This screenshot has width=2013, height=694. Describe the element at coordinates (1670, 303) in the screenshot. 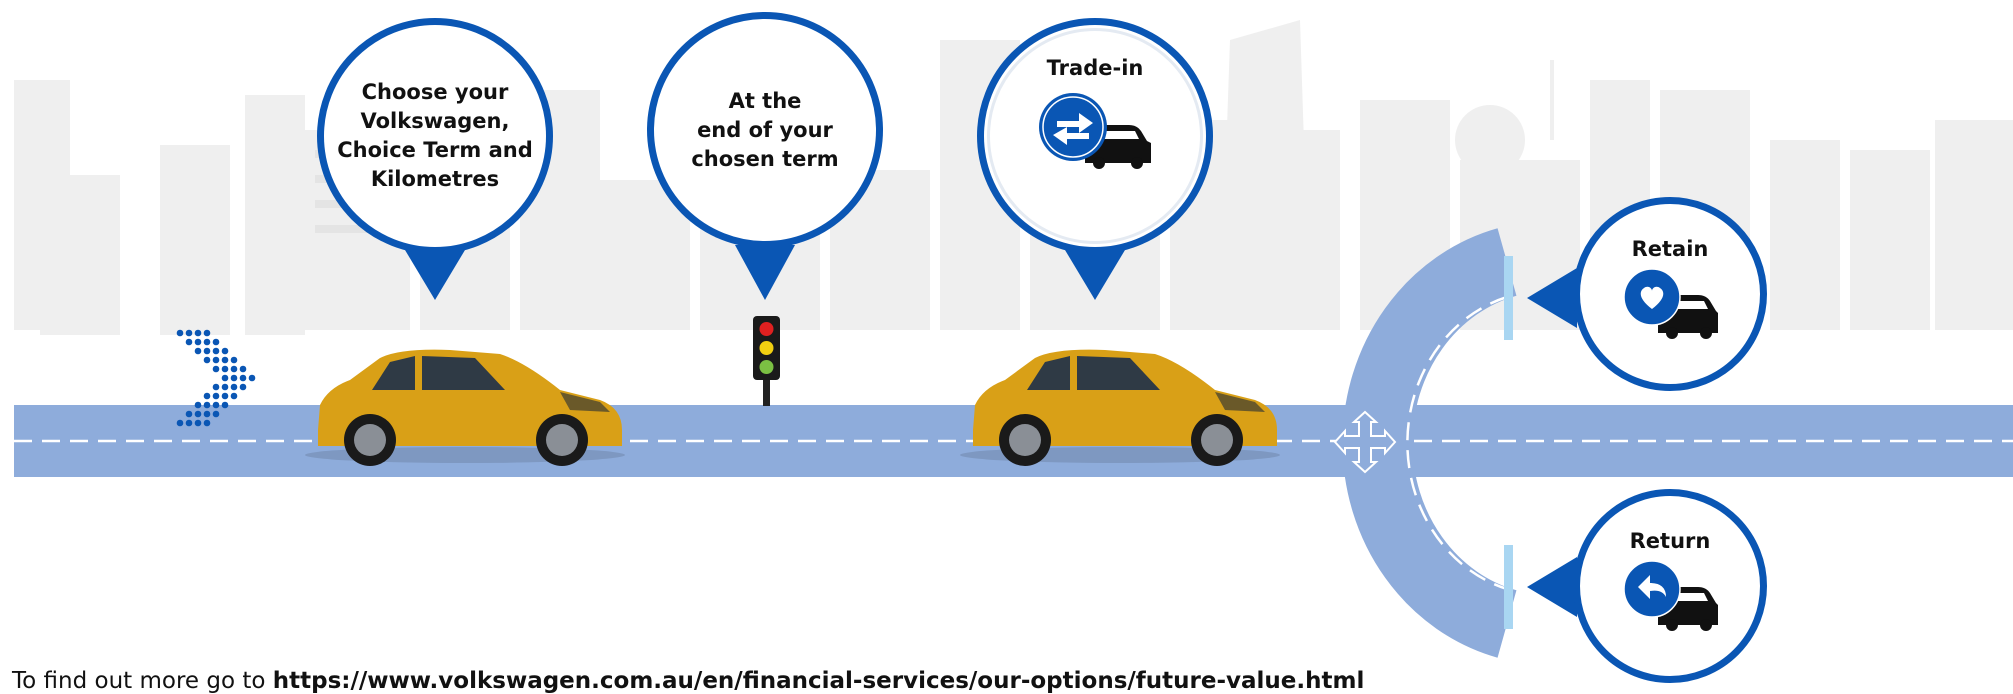

I see `heart-car-icon` at that location.